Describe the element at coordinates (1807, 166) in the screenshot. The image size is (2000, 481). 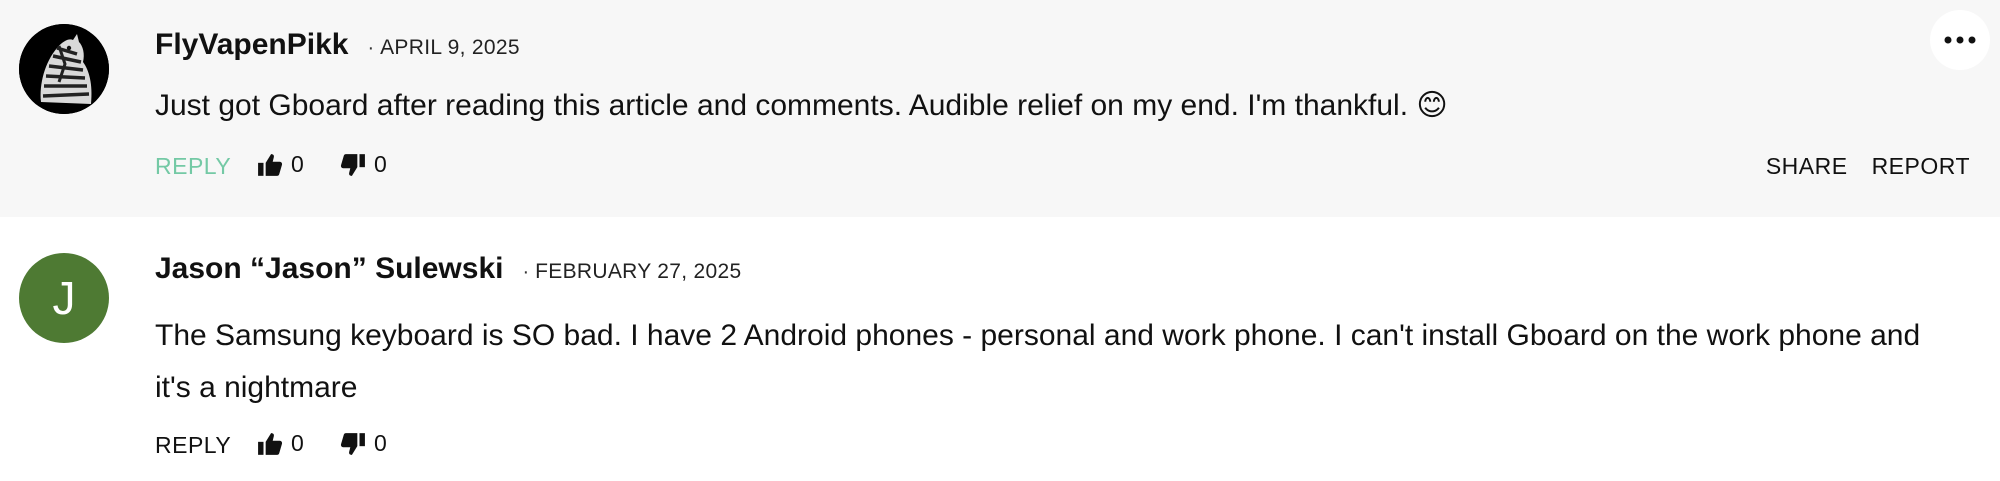
I see `share-button: SHARE` at that location.